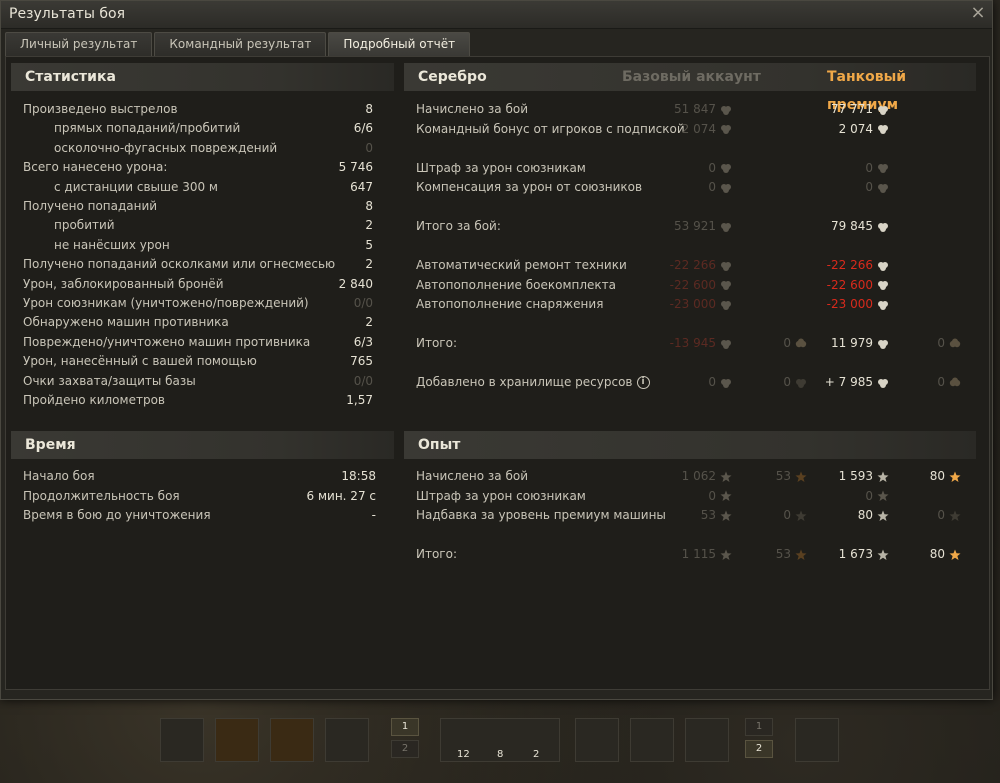 This screenshot has height=783, width=1000. I want to click on storage-basic-icon, so click(724, 382).